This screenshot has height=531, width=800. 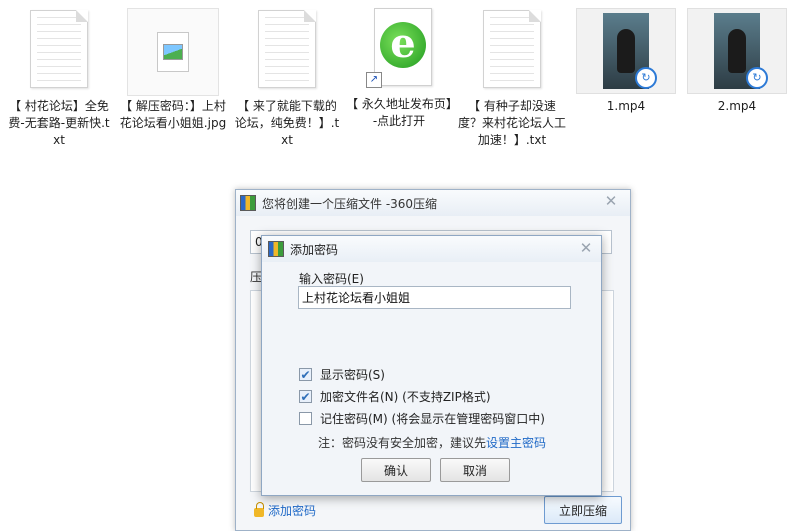 What do you see at coordinates (399, 112) in the screenshot?
I see `file-name: 【 永久地址发布页】-点此打开` at bounding box center [399, 112].